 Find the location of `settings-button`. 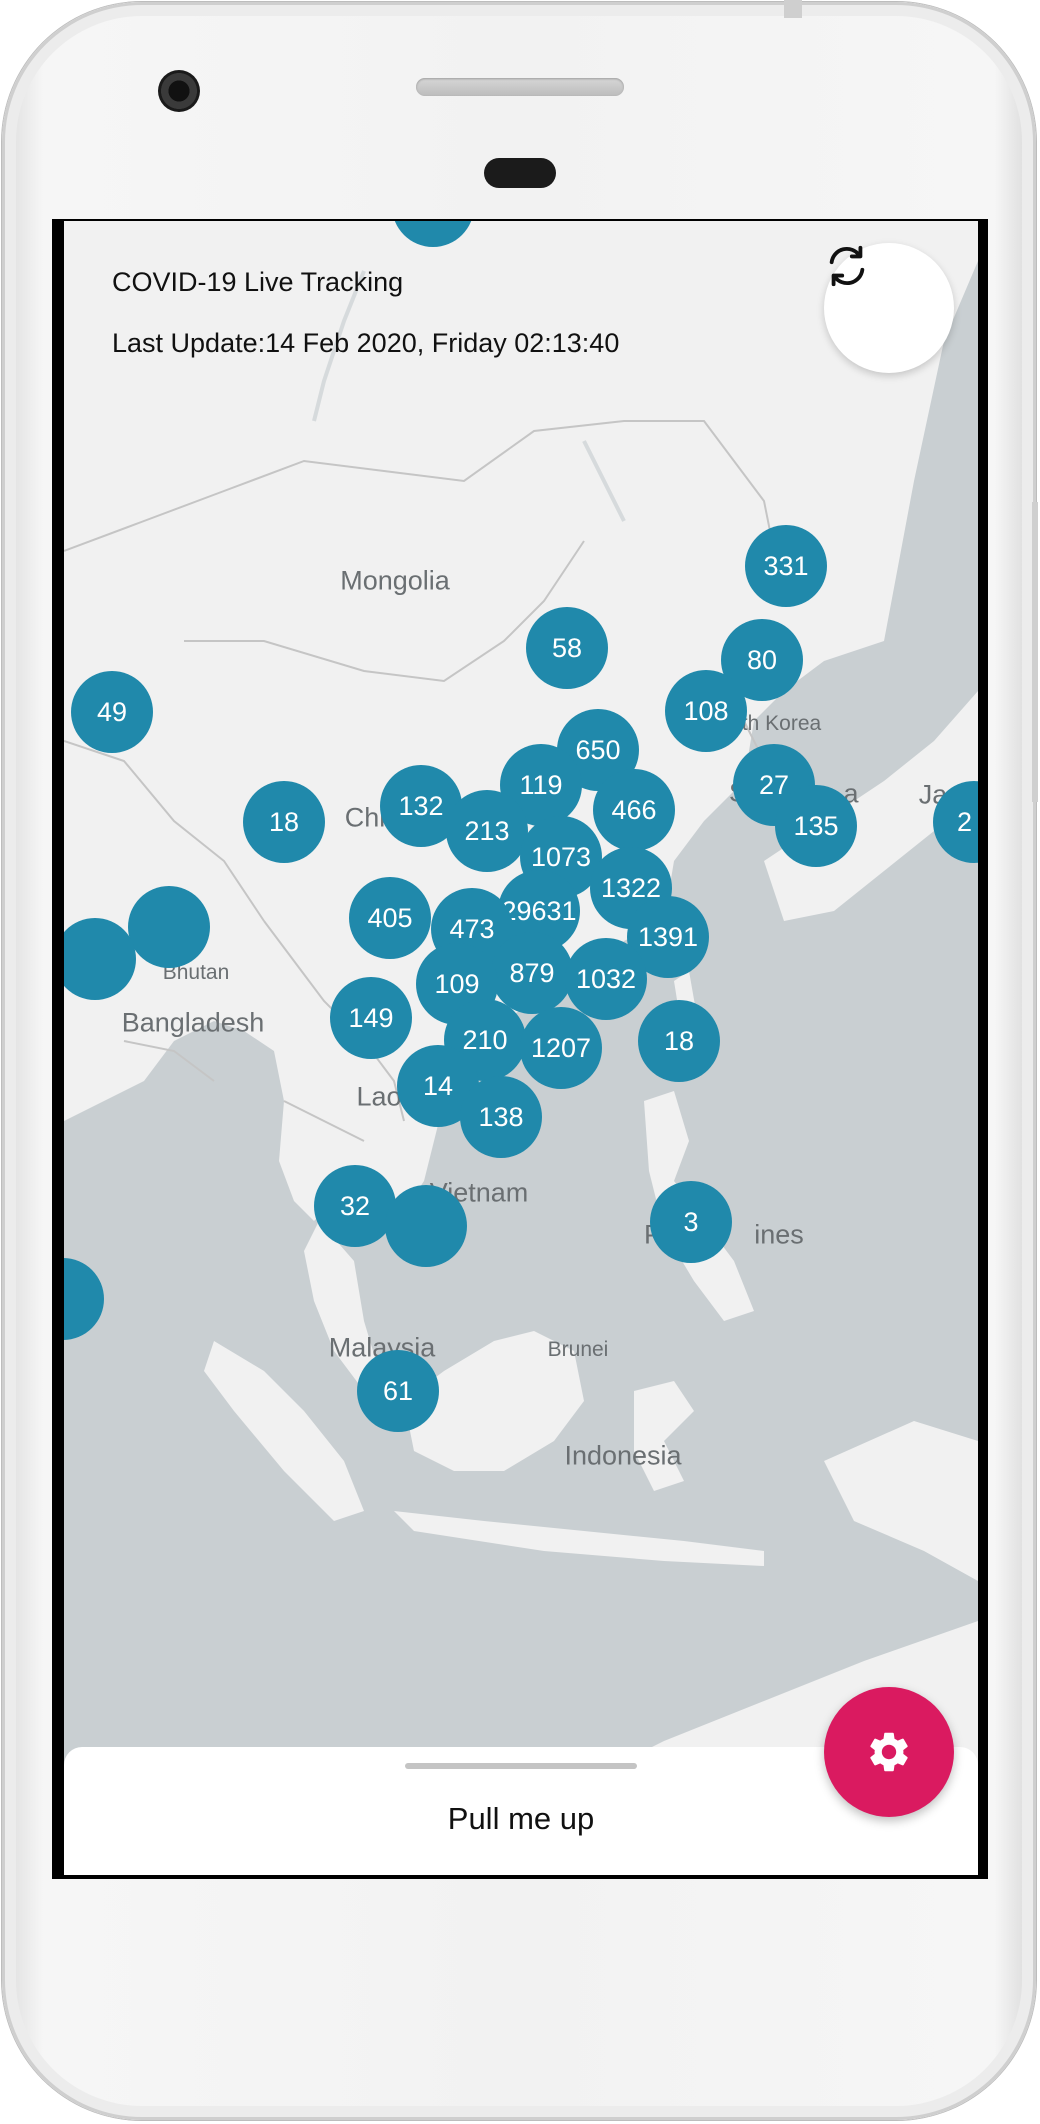

settings-button is located at coordinates (889, 1752).